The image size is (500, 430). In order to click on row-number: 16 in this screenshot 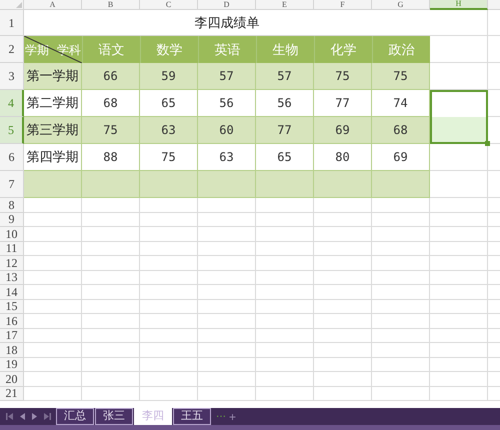, I will do `click(12, 321)`.